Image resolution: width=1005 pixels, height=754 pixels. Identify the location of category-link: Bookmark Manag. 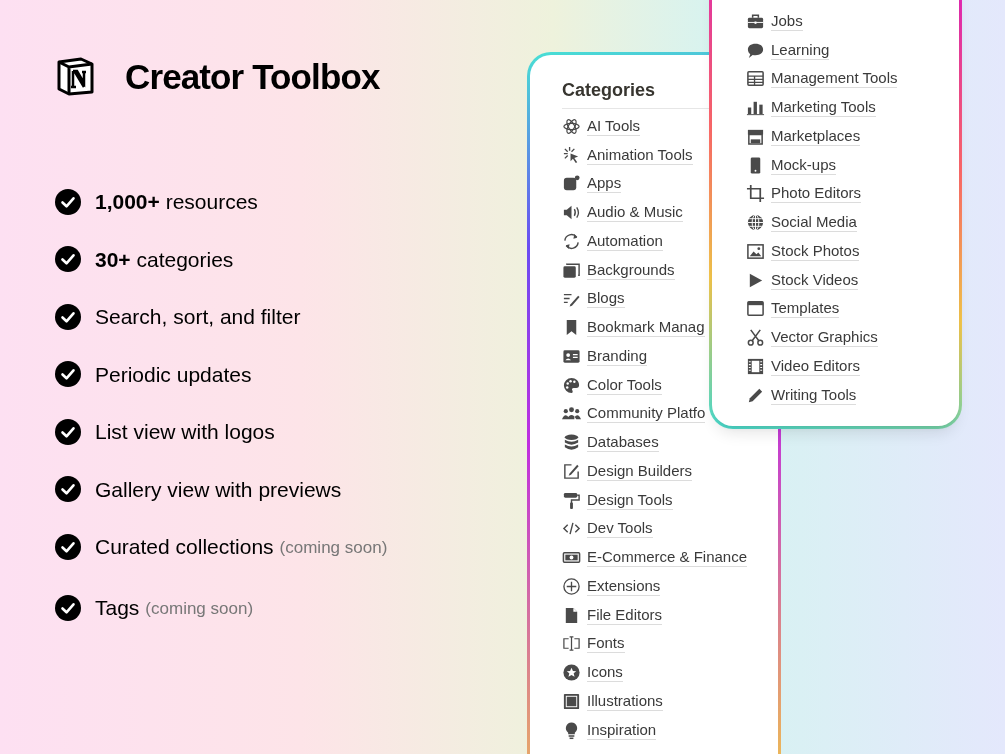
(646, 328).